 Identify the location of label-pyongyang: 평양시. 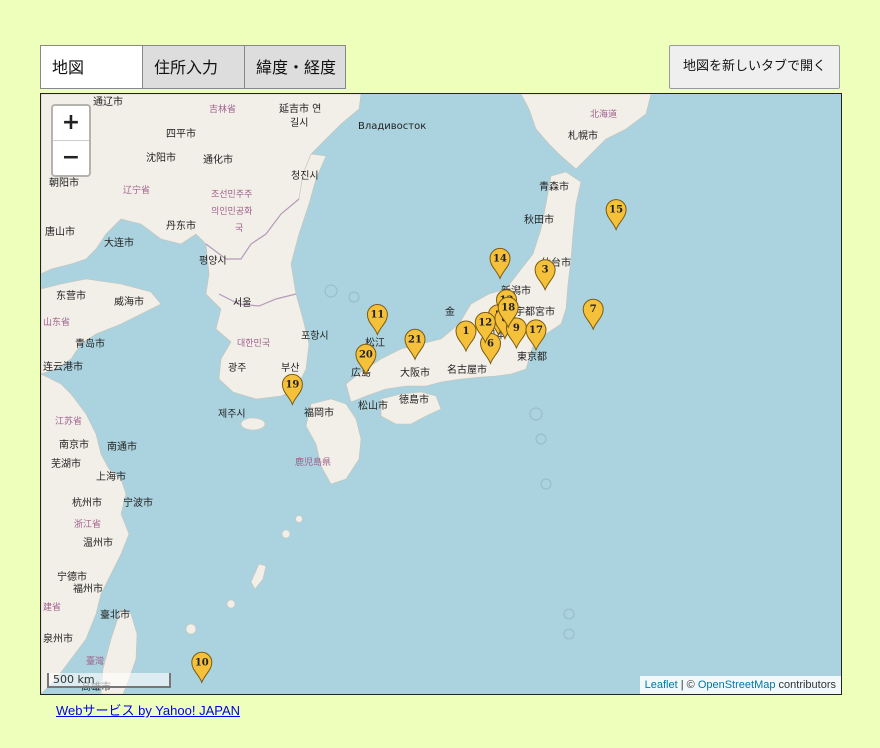
(213, 261).